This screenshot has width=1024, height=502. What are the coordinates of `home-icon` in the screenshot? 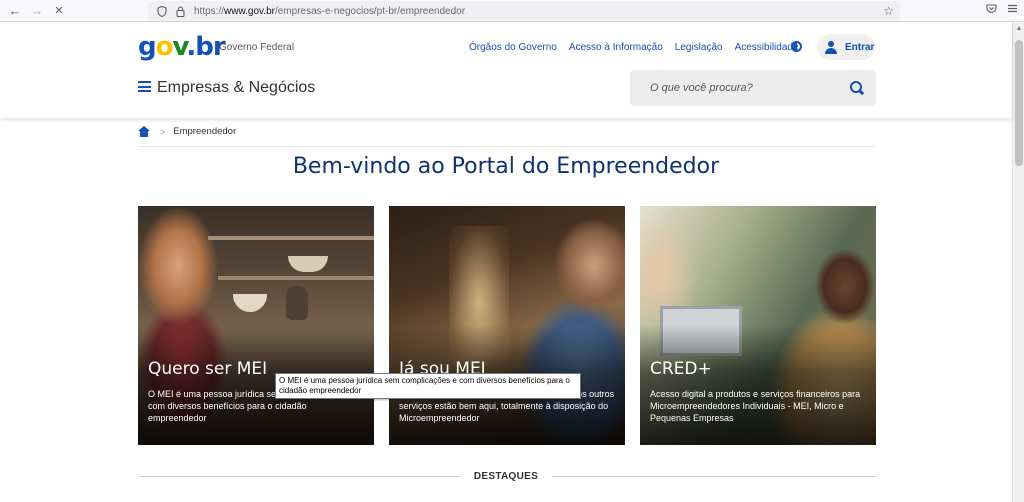 It's located at (144, 131).